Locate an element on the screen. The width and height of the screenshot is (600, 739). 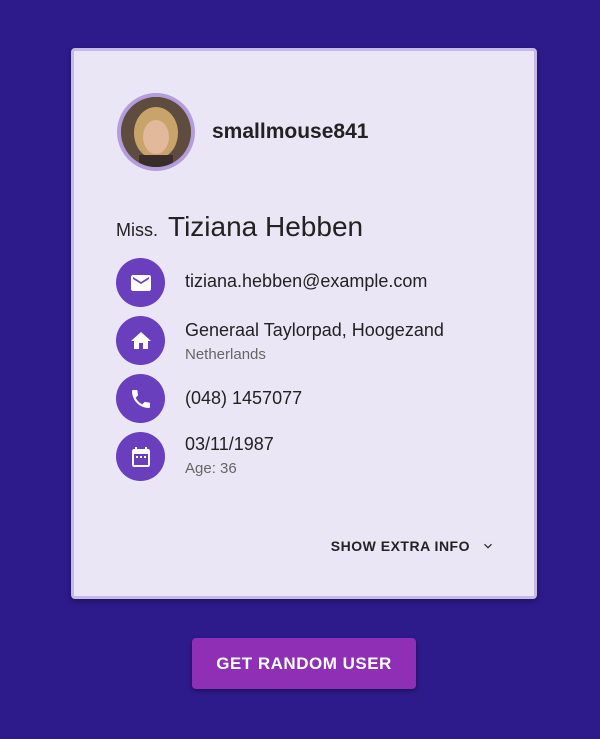
email-row: tiziana.hebben@example.com is located at coordinates (271, 282).